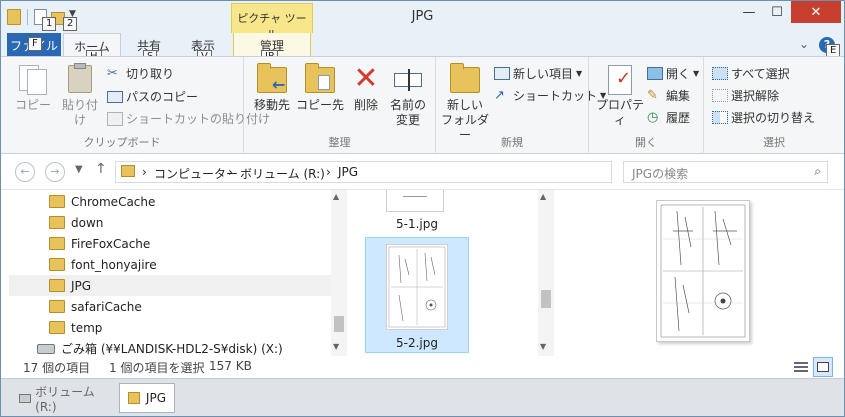  I want to click on file-scrollbar-thumb, so click(546, 299).